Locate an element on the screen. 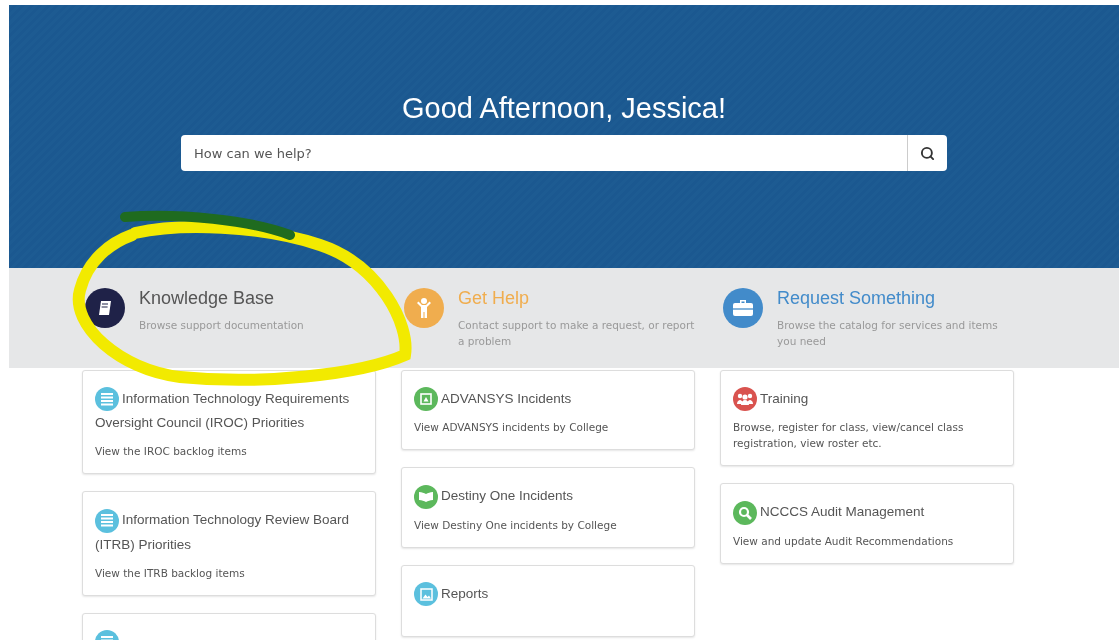 The image size is (1119, 640). person-icon is located at coordinates (424, 308).